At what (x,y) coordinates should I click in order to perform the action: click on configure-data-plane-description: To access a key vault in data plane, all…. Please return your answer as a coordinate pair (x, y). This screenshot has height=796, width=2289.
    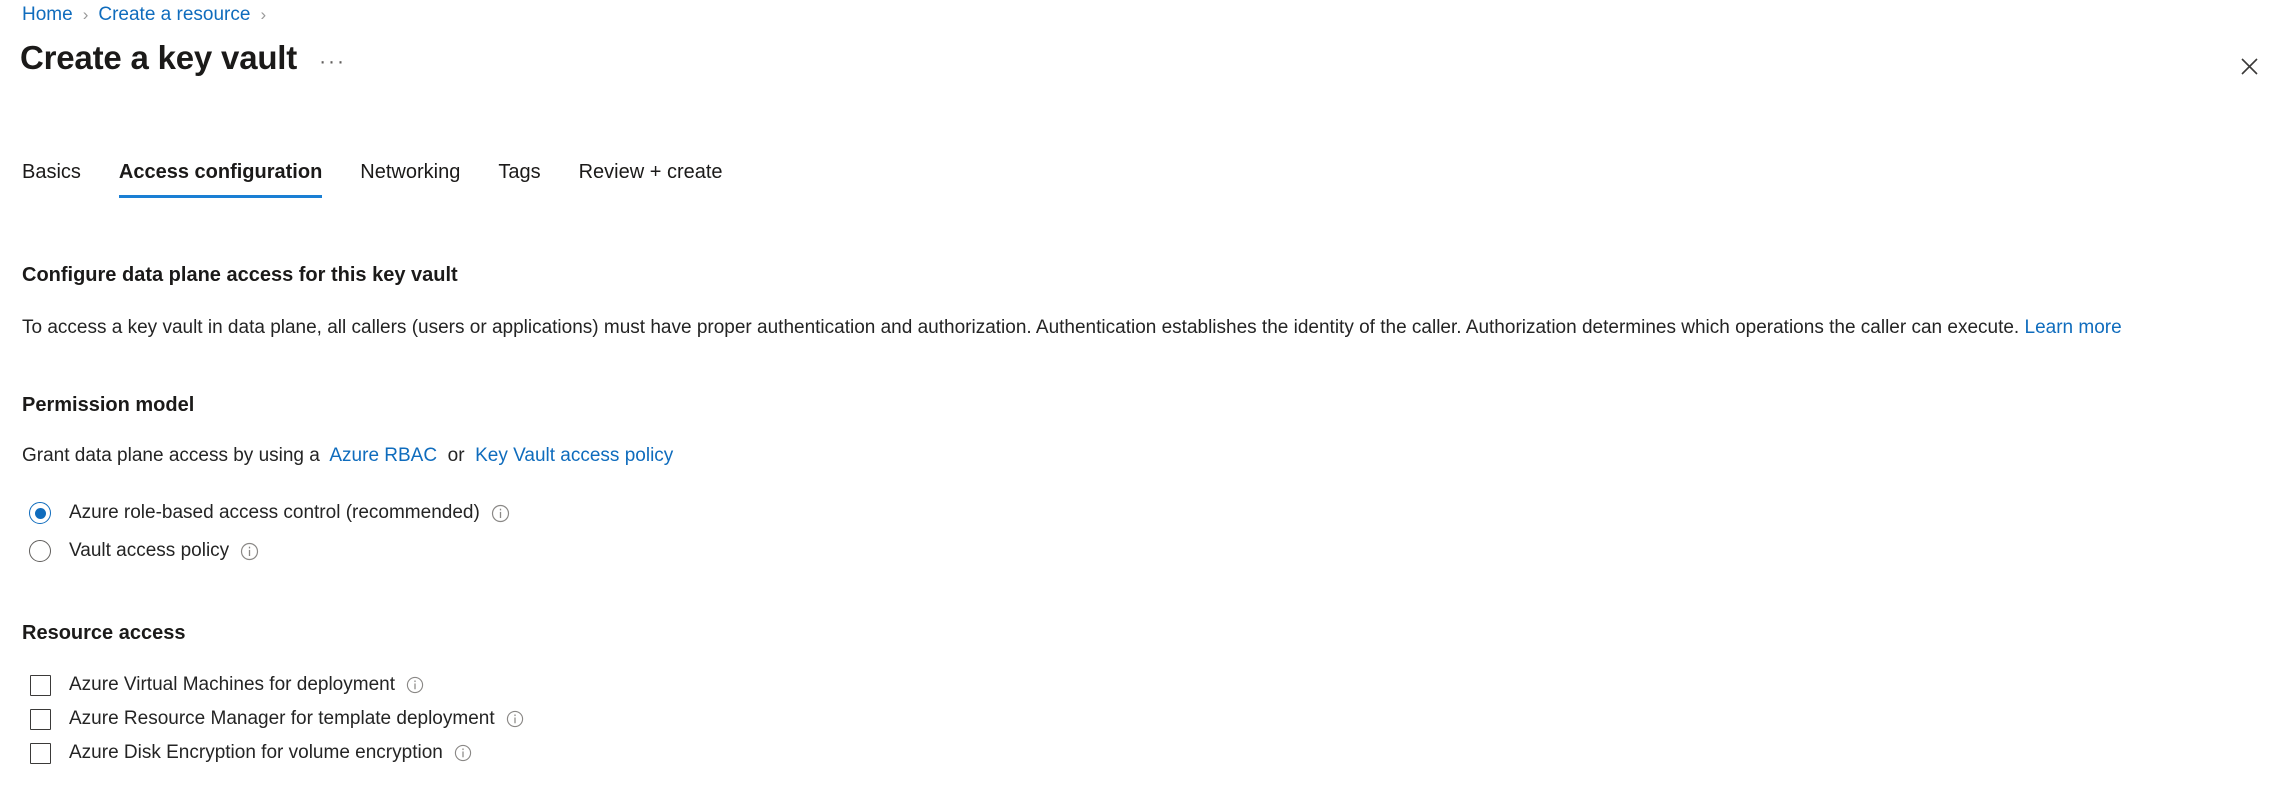
    Looking at the image, I should click on (1140, 328).